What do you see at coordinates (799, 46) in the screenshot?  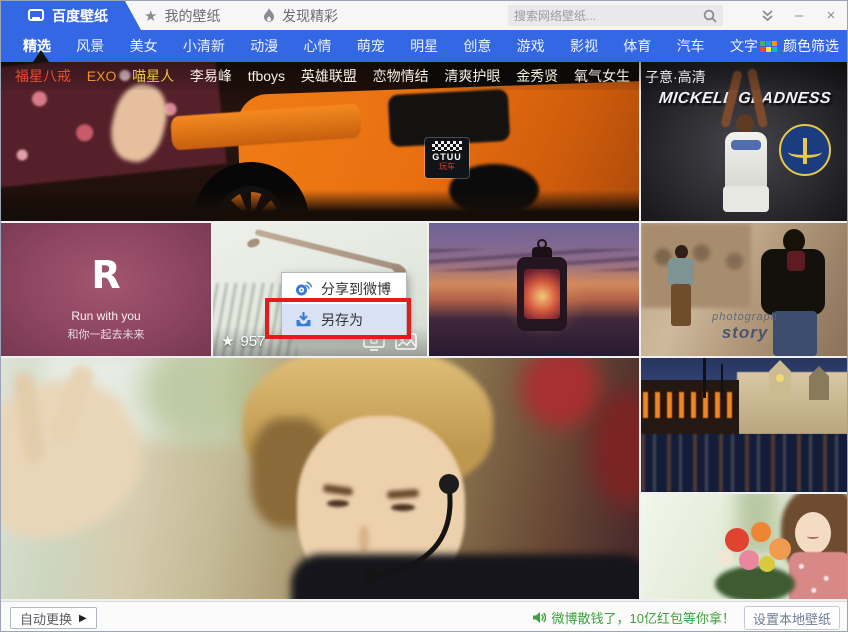 I see `color-filter-button: 颜色筛选` at bounding box center [799, 46].